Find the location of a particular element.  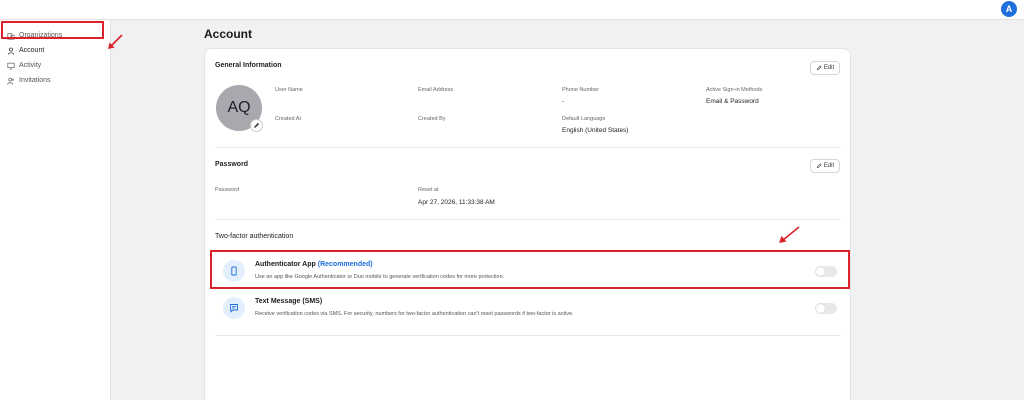

reset-at-label: Reset at is located at coordinates (428, 190).